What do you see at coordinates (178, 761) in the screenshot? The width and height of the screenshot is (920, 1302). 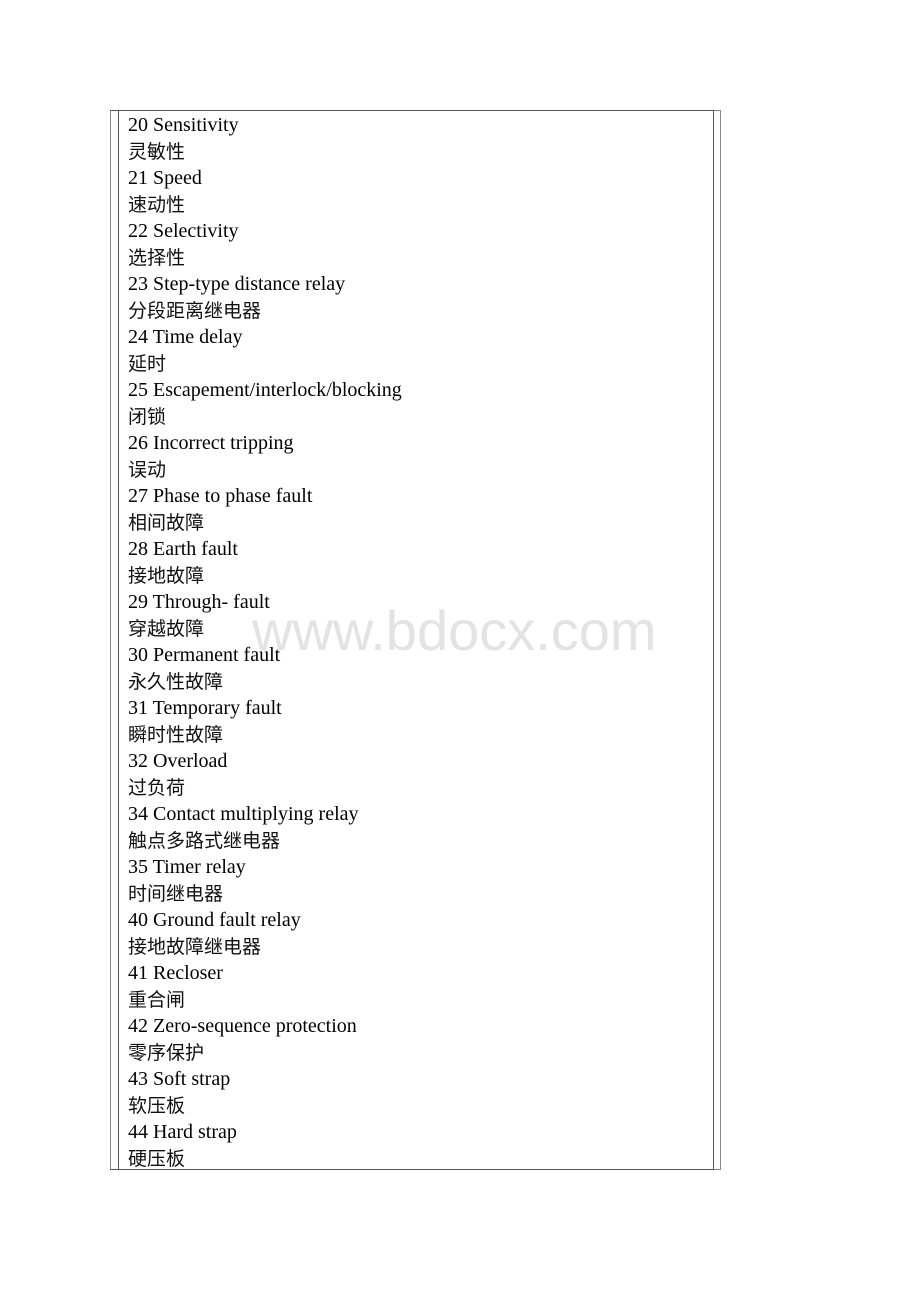 I see `term-english: 32 Overload` at bounding box center [178, 761].